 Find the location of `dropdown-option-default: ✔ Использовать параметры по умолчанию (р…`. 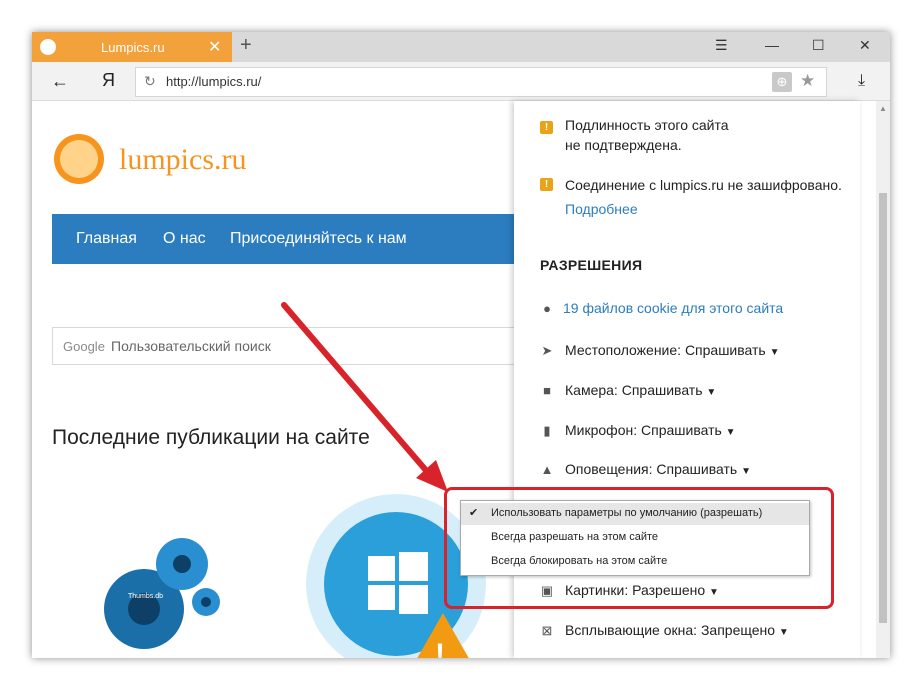

dropdown-option-default: ✔ Использовать параметры по умолчанию (р… is located at coordinates (635, 514).